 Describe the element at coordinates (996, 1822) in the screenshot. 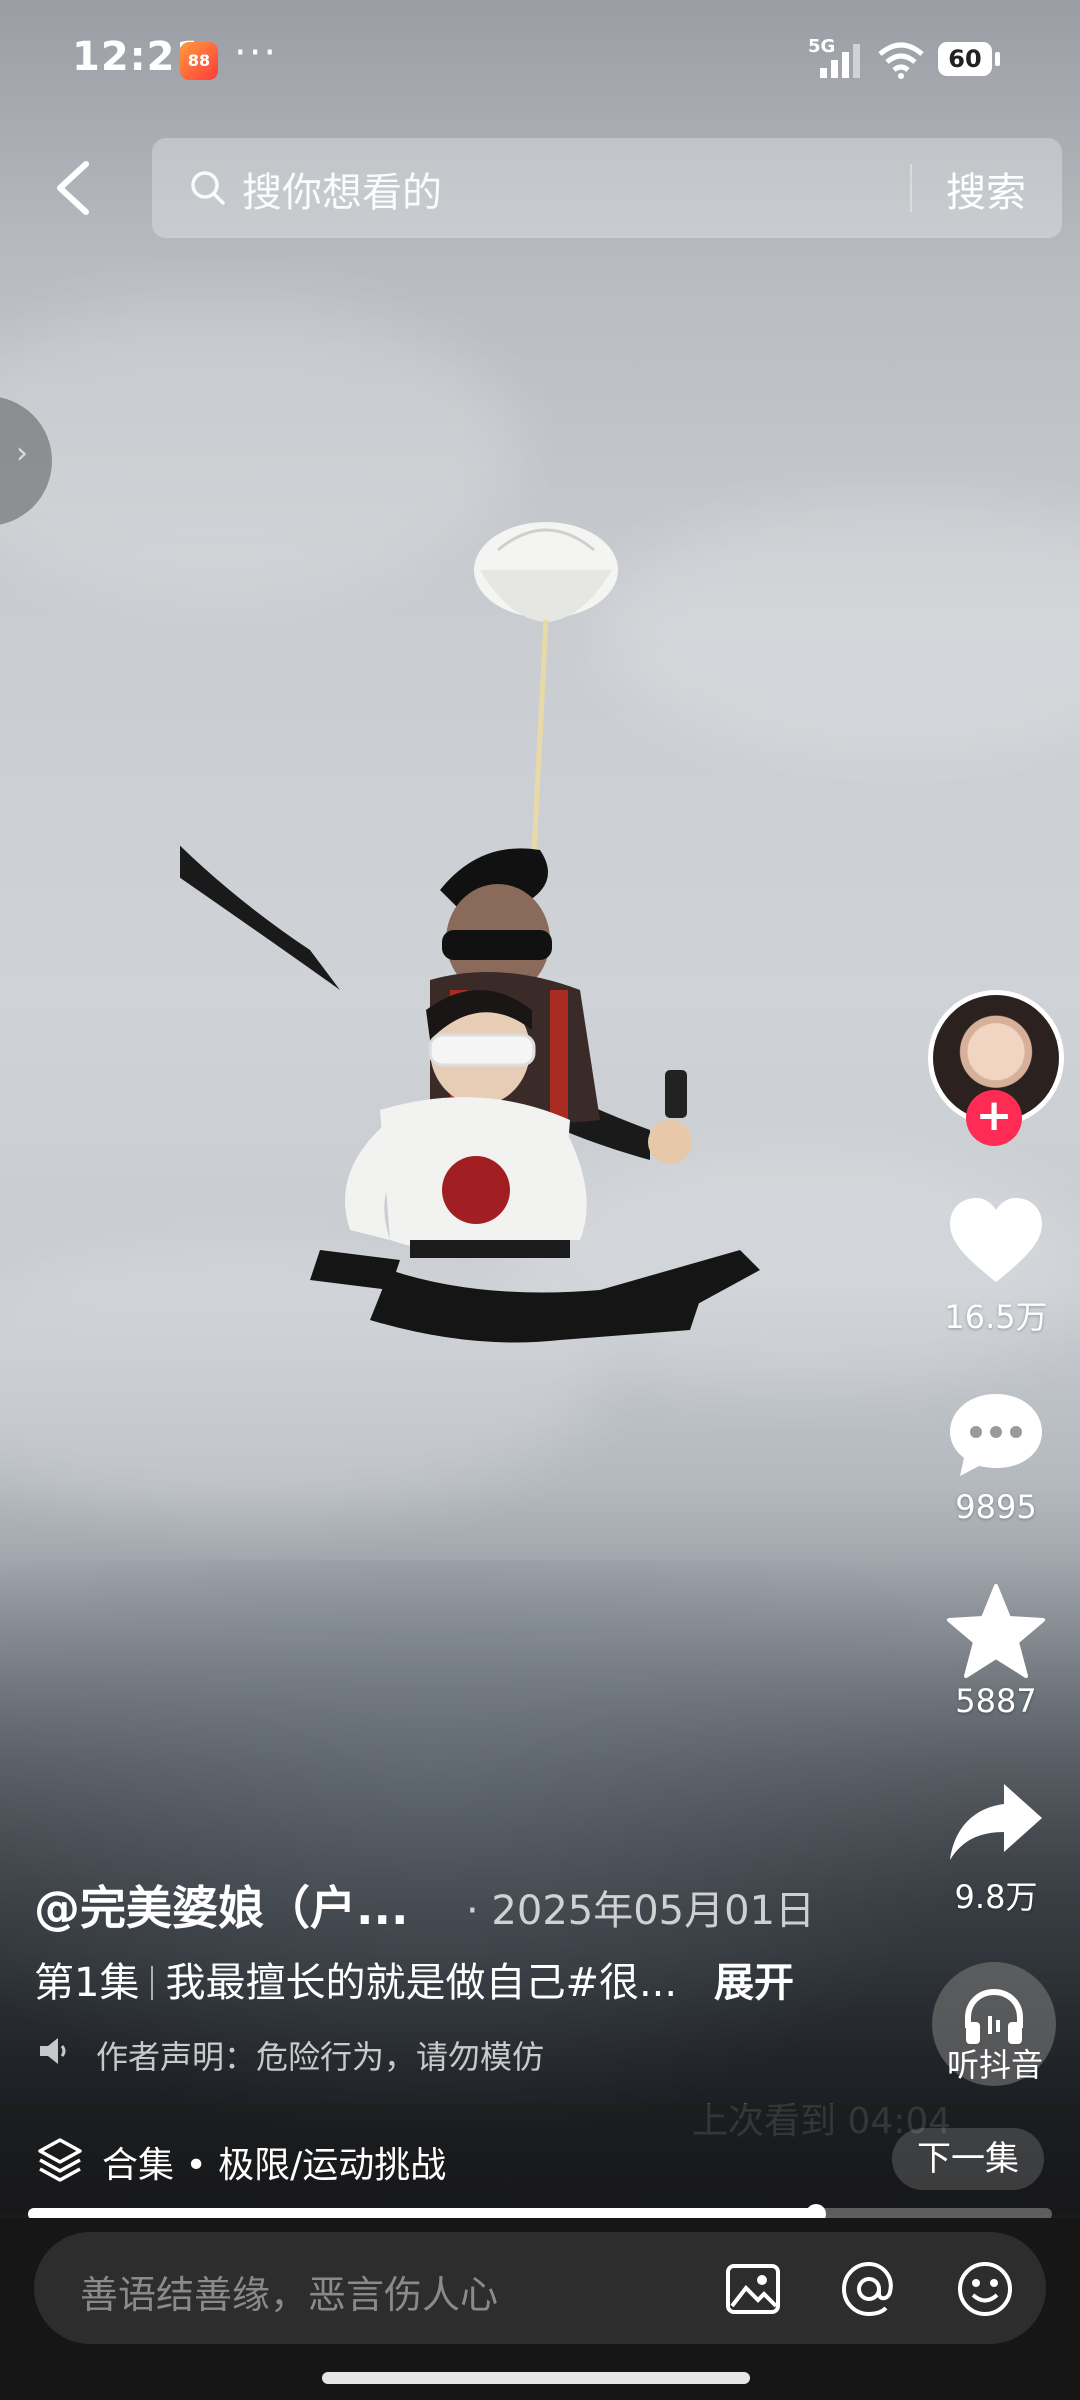

I see `share-icon` at that location.